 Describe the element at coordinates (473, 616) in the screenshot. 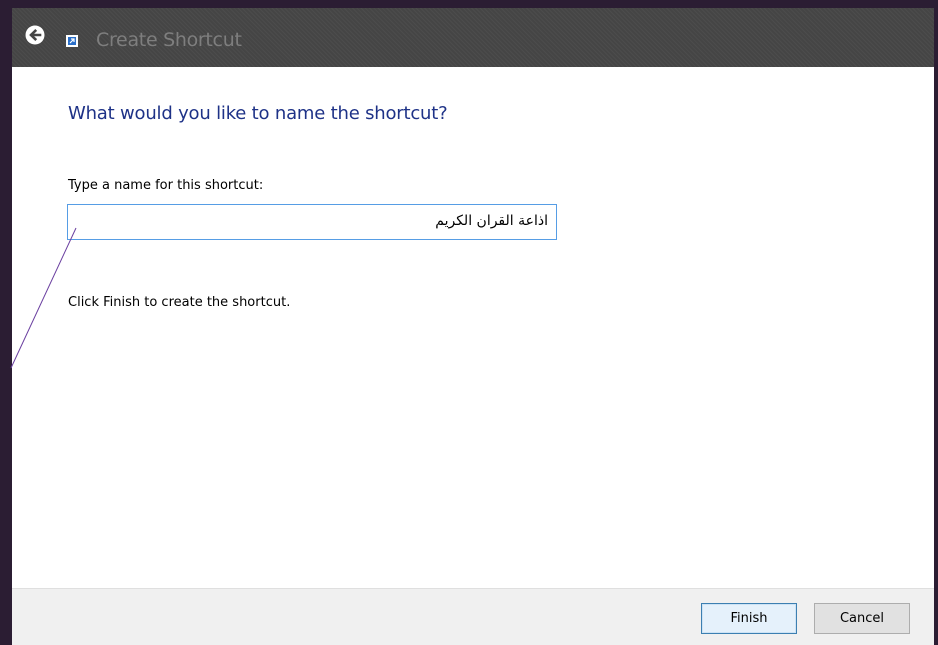

I see `button-bar: Finish Cancel` at that location.